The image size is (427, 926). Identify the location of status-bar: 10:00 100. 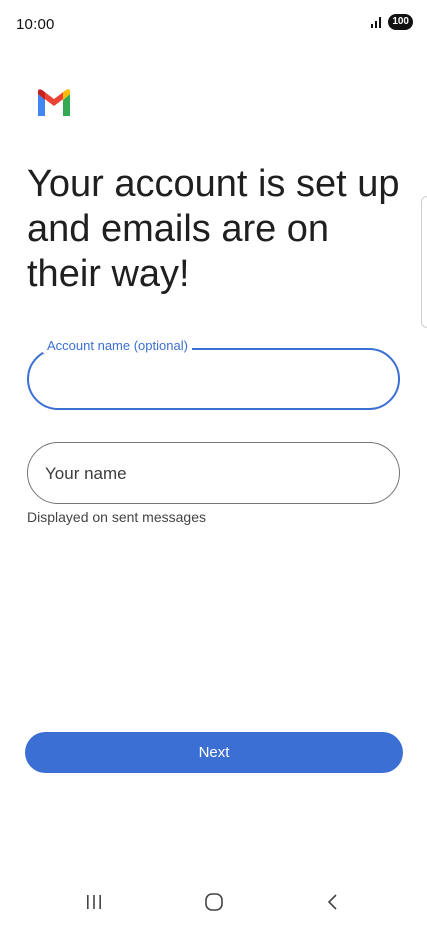
(213, 24).